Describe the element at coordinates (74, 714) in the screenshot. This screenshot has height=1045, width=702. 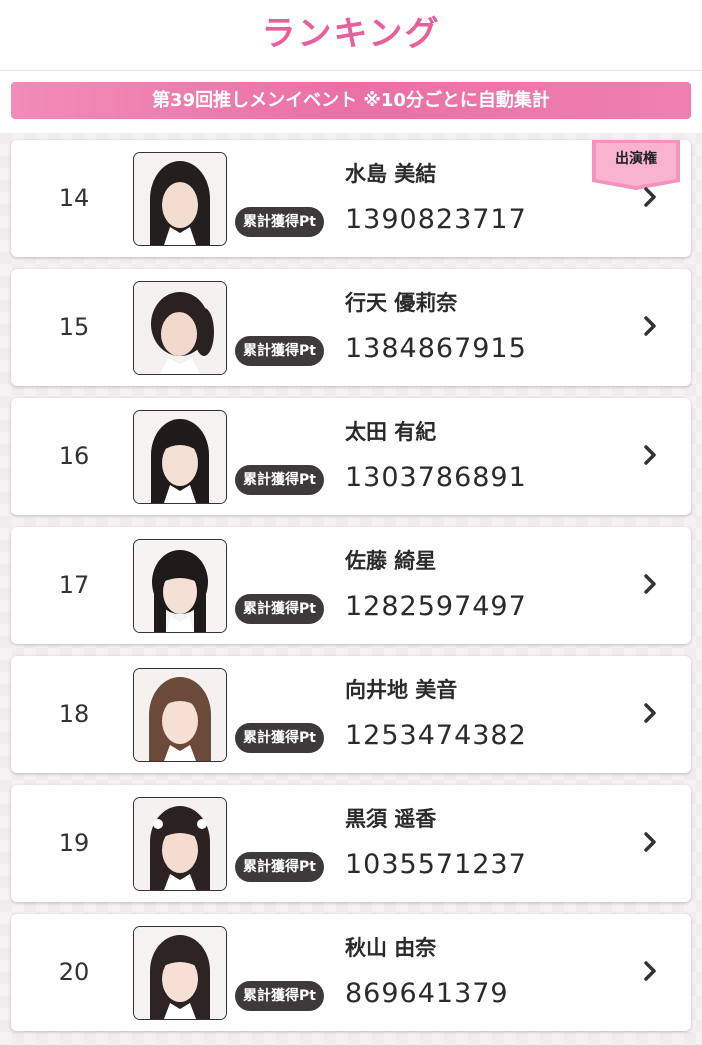
I see `rank-number: 18` at that location.